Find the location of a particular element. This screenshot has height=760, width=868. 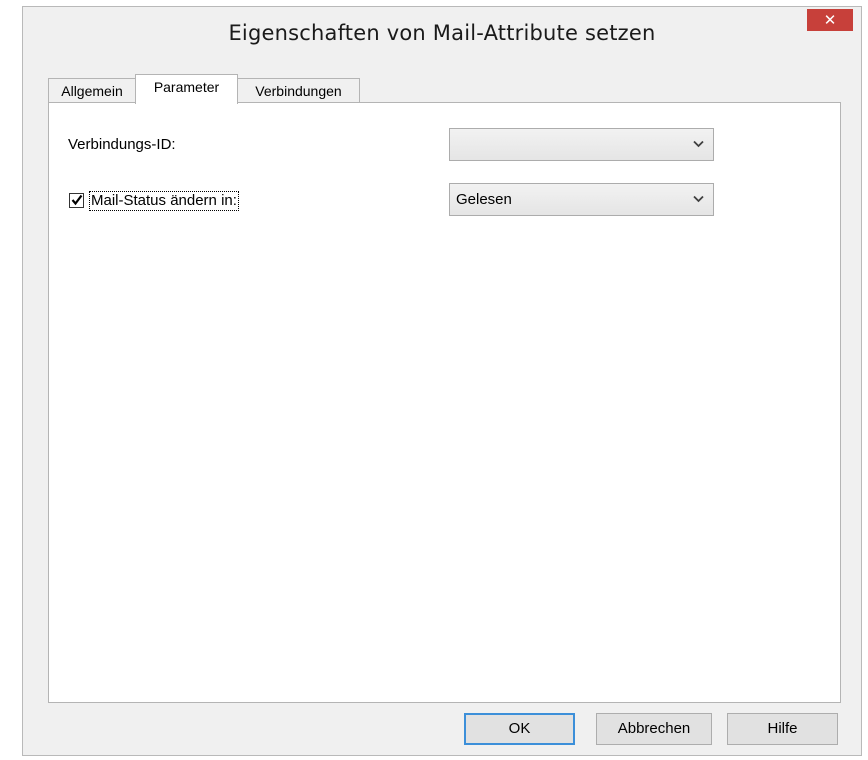

dialog-title: Eigenschaften von Mail-Attribute setzen is located at coordinates (442, 33).